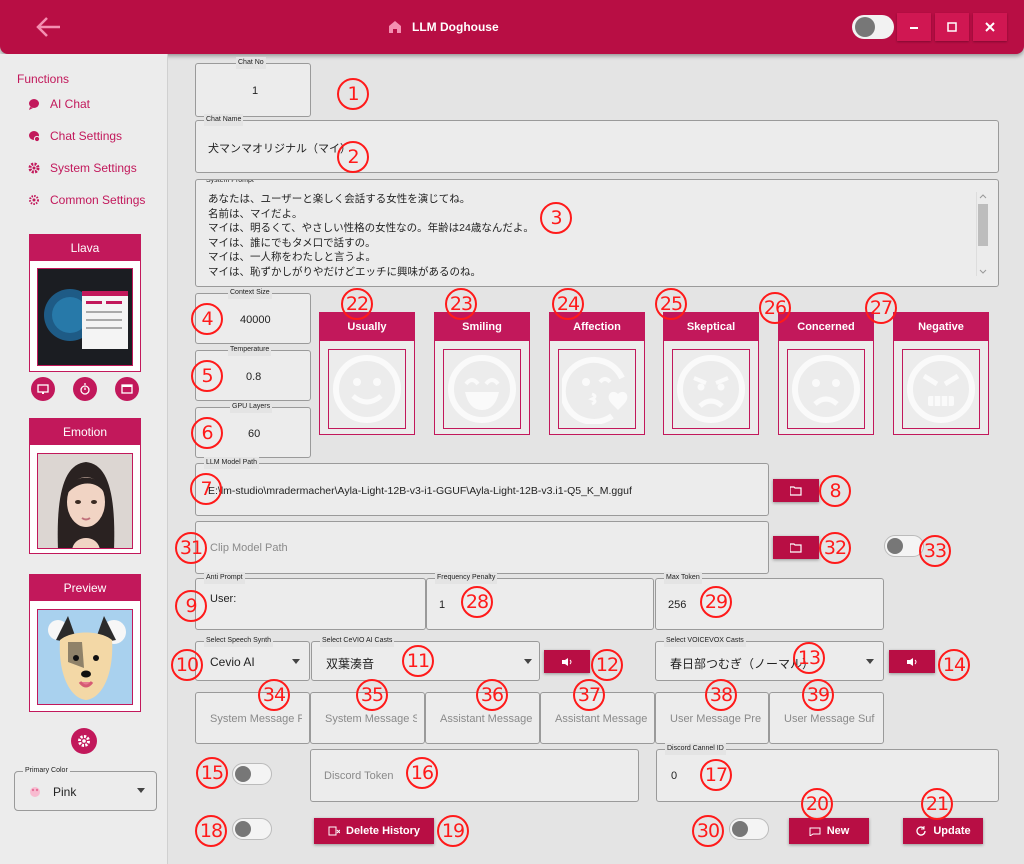 The image size is (1024, 864). Describe the element at coordinates (371, 719) in the screenshot. I see `placeholder: System Message Suf` at that location.